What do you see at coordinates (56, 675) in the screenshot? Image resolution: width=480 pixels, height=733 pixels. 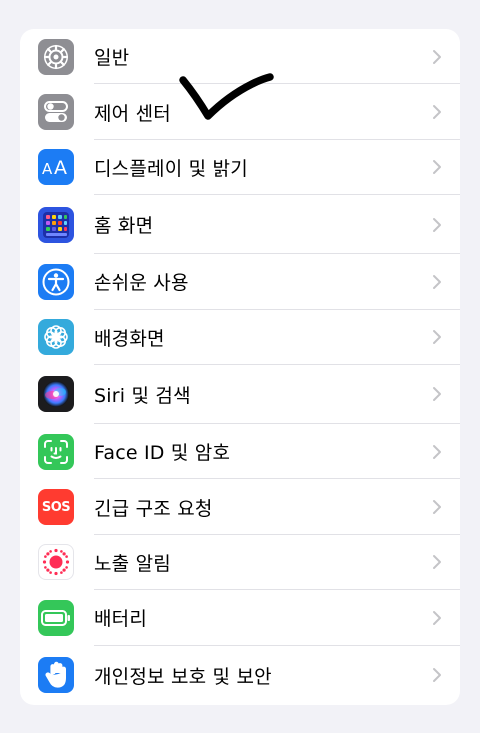 I see `hand-icon` at bounding box center [56, 675].